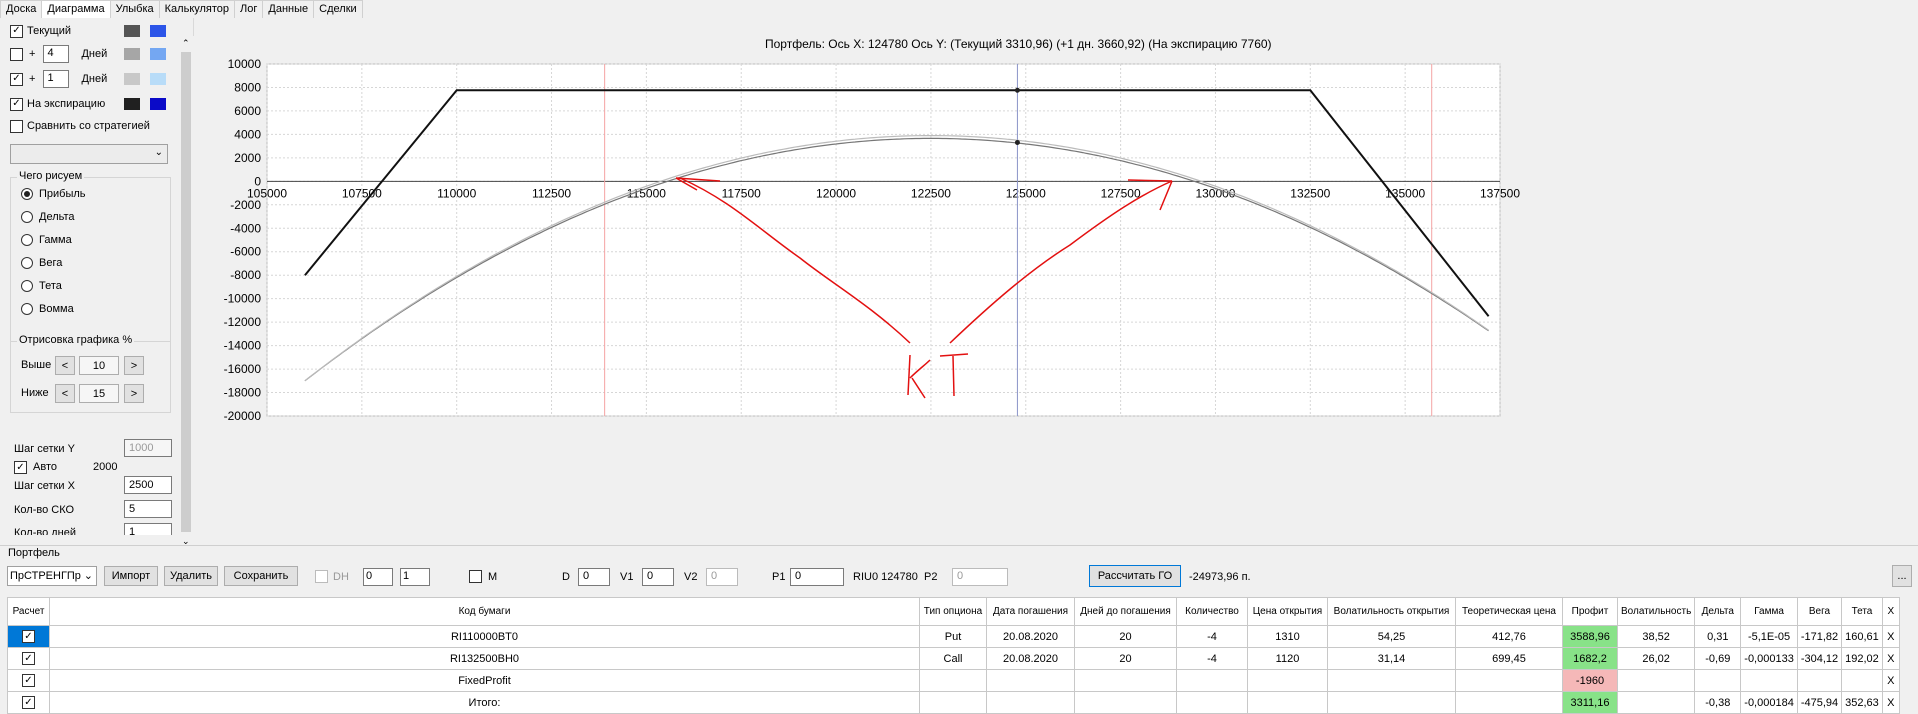 This screenshot has height=714, width=1918. Describe the element at coordinates (245, 205) in the screenshot. I see `y-tick-label: -2000` at that location.